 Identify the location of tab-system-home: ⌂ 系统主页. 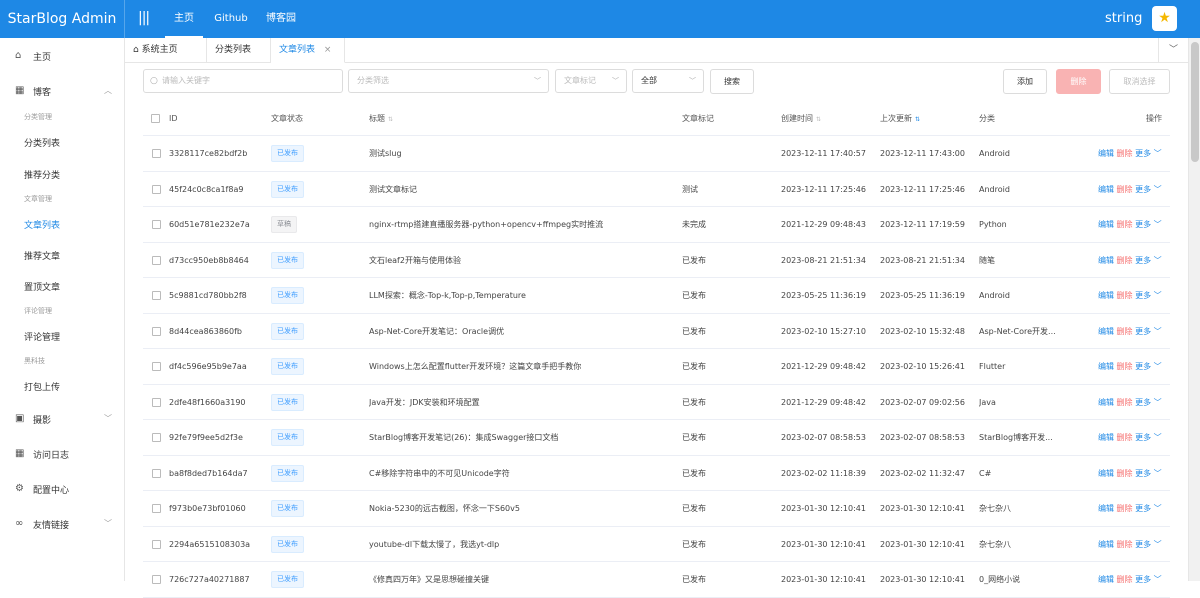
(166, 50).